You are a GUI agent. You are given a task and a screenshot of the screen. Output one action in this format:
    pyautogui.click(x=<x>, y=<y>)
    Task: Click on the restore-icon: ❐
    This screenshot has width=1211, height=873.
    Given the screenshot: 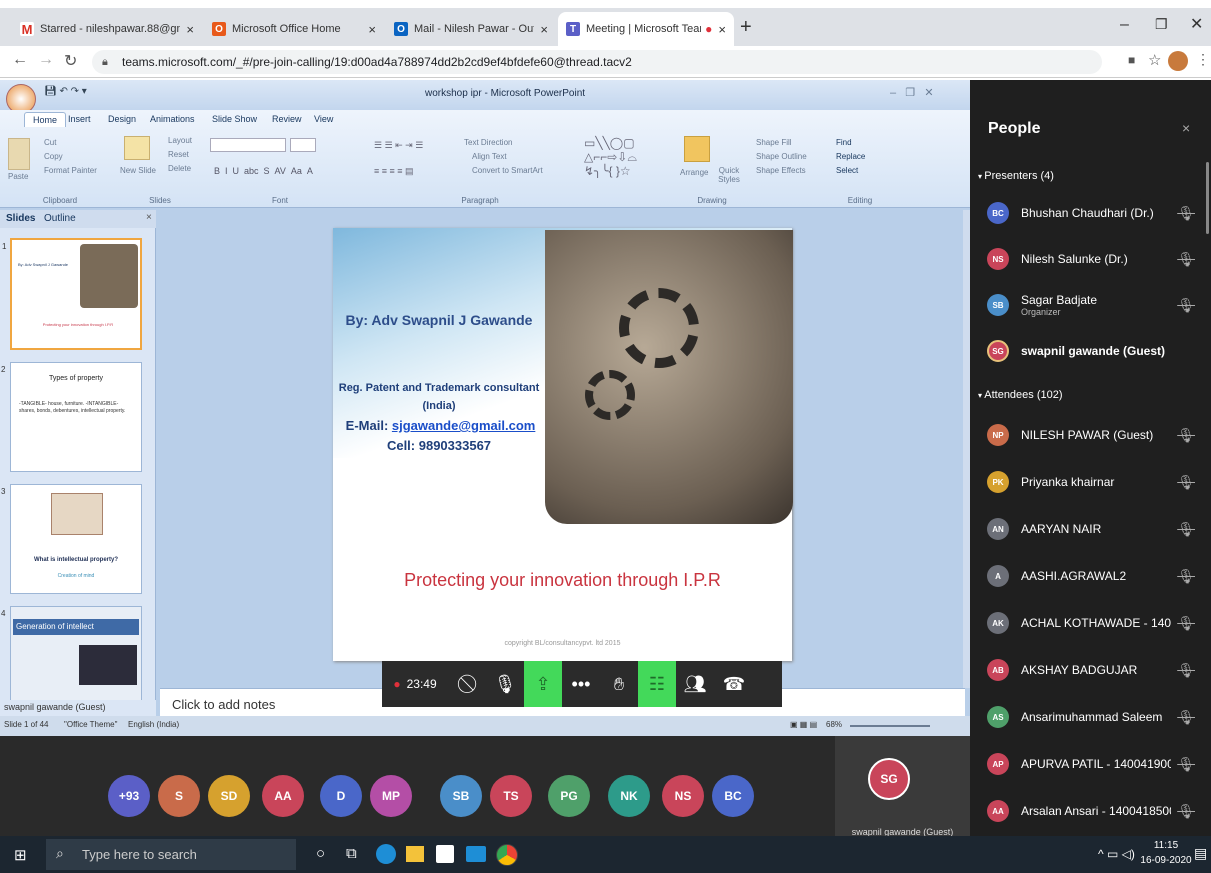 What is the action you would take?
    pyautogui.click(x=1161, y=24)
    